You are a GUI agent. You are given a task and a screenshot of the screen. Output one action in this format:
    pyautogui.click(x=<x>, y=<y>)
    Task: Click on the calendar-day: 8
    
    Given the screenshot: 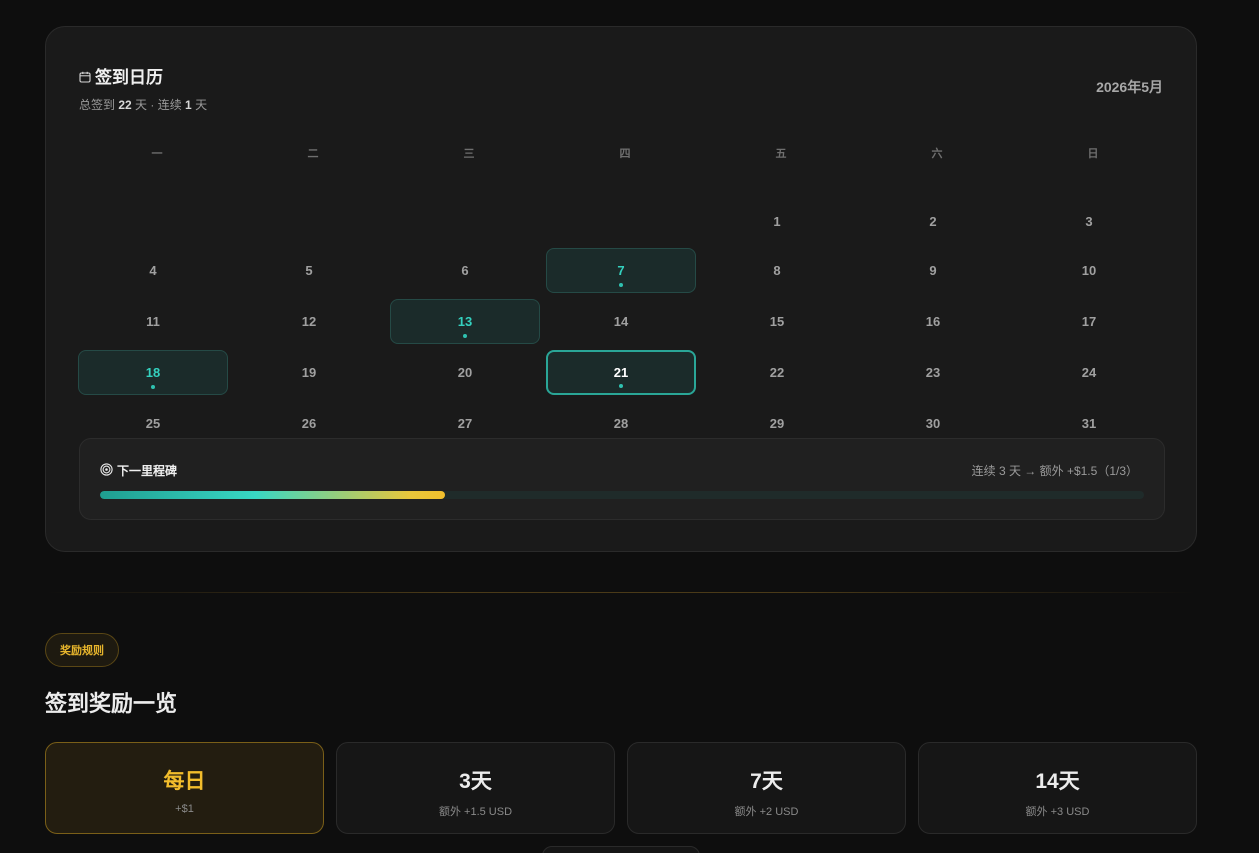 What is the action you would take?
    pyautogui.click(x=777, y=270)
    